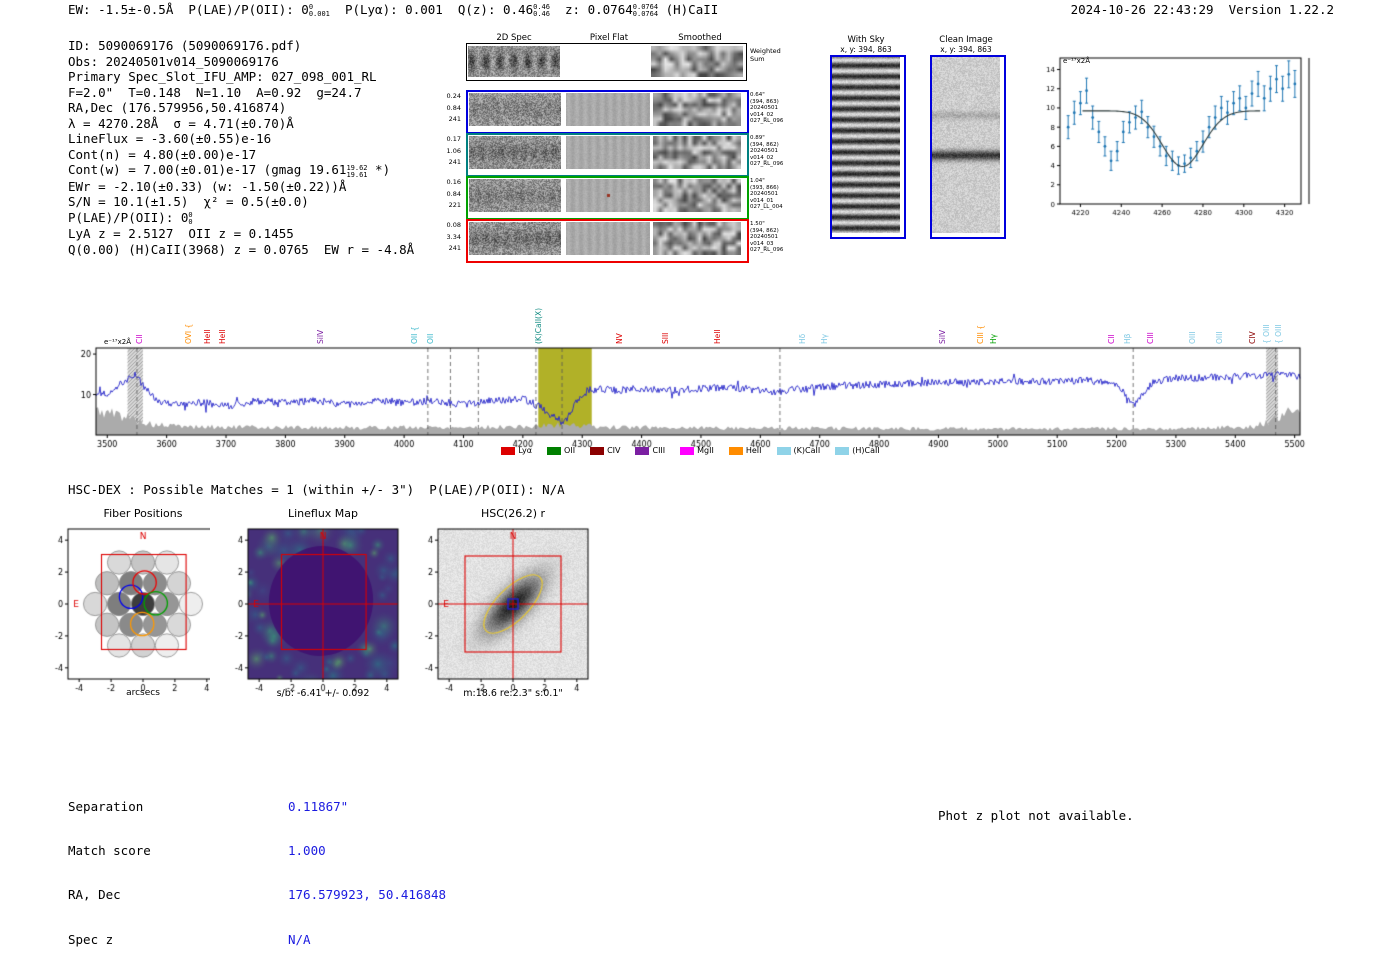 The width and height of the screenshot is (1400, 953). I want to click on info-line: Obs: 20240501v014_5090069176, so click(173, 61).